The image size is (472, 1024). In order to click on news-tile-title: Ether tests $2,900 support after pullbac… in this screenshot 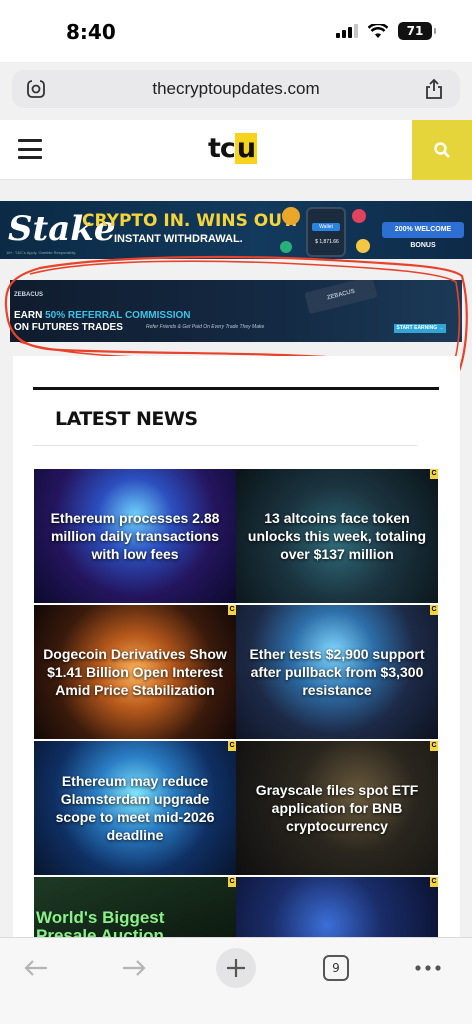, I will do `click(337, 672)`.